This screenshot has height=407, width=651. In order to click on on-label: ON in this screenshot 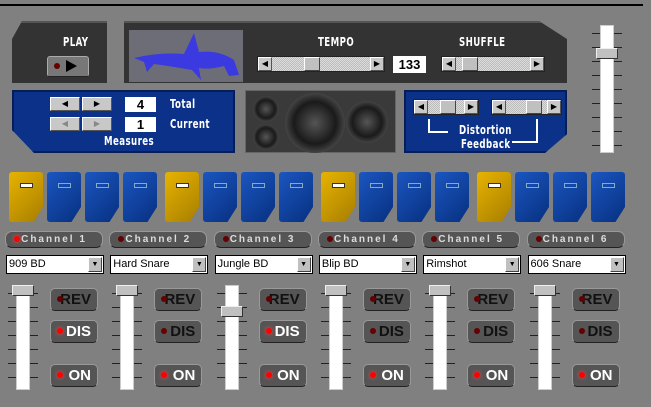, I will do `click(184, 375)`.